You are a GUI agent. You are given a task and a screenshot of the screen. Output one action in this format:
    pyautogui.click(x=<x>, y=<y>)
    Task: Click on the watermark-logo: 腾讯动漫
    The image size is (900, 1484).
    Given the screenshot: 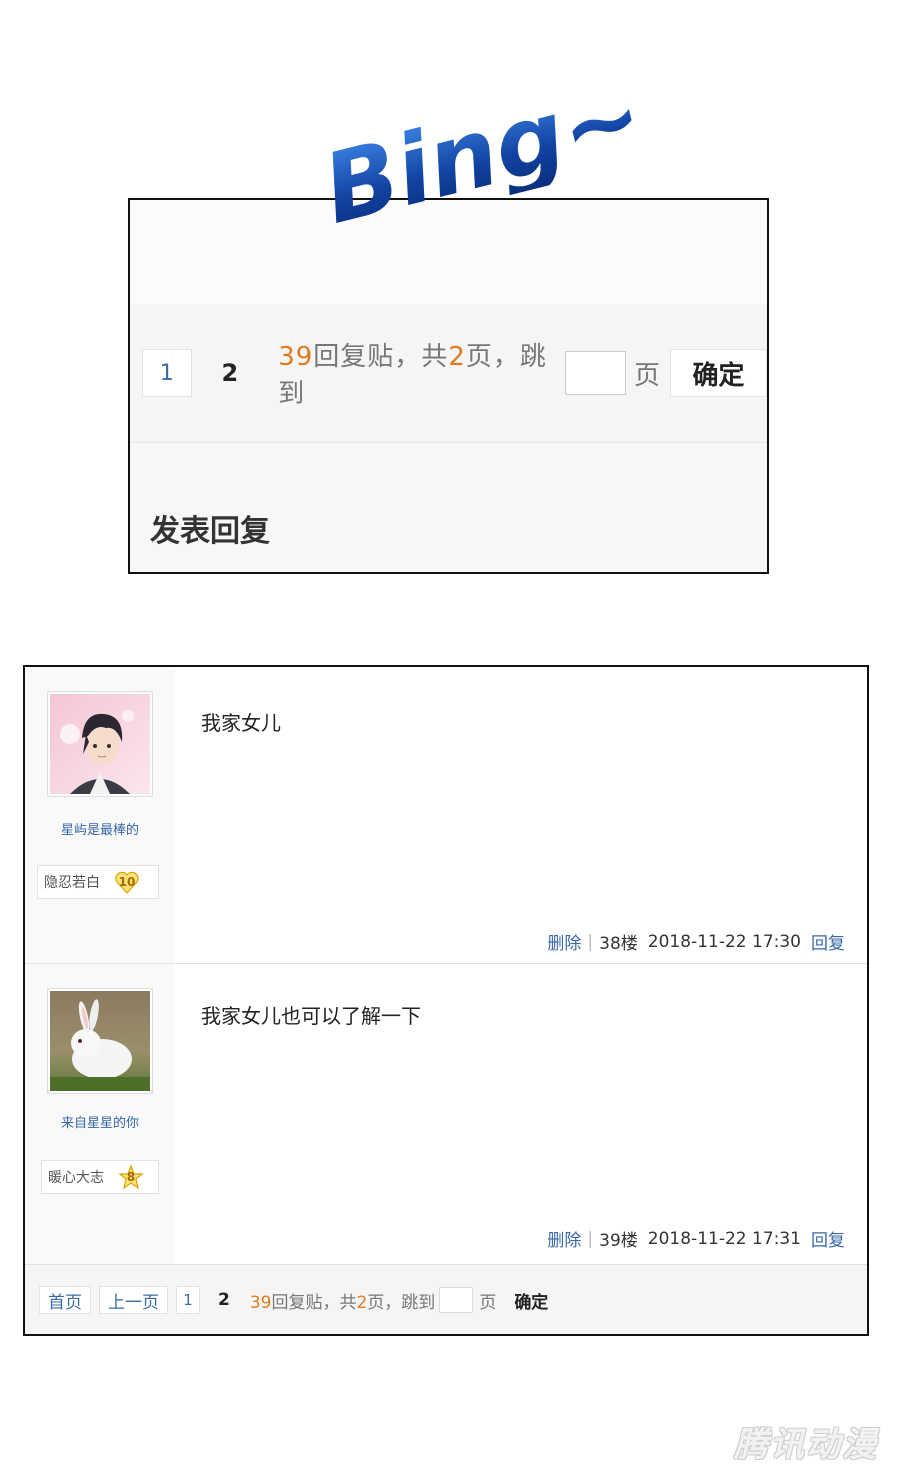 What is the action you would take?
    pyautogui.click(x=806, y=1445)
    